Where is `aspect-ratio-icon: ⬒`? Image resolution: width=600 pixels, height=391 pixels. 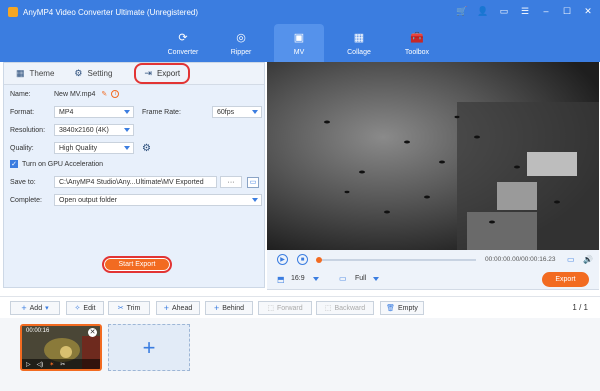 aspect-ratio-icon: ⬒ is located at coordinates (281, 279).